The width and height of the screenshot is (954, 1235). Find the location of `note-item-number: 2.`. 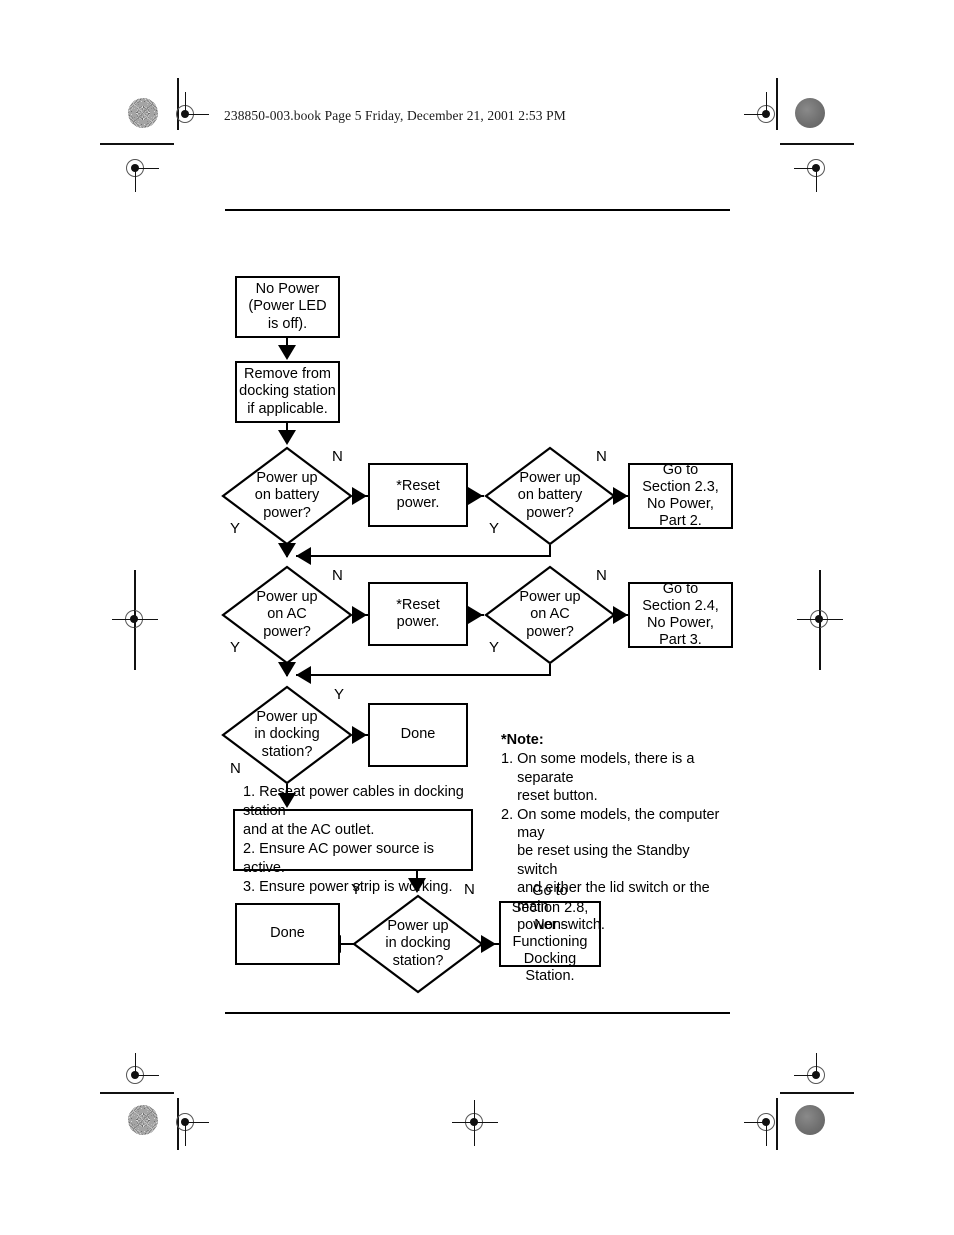

note-item-number: 2. is located at coordinates (507, 814).